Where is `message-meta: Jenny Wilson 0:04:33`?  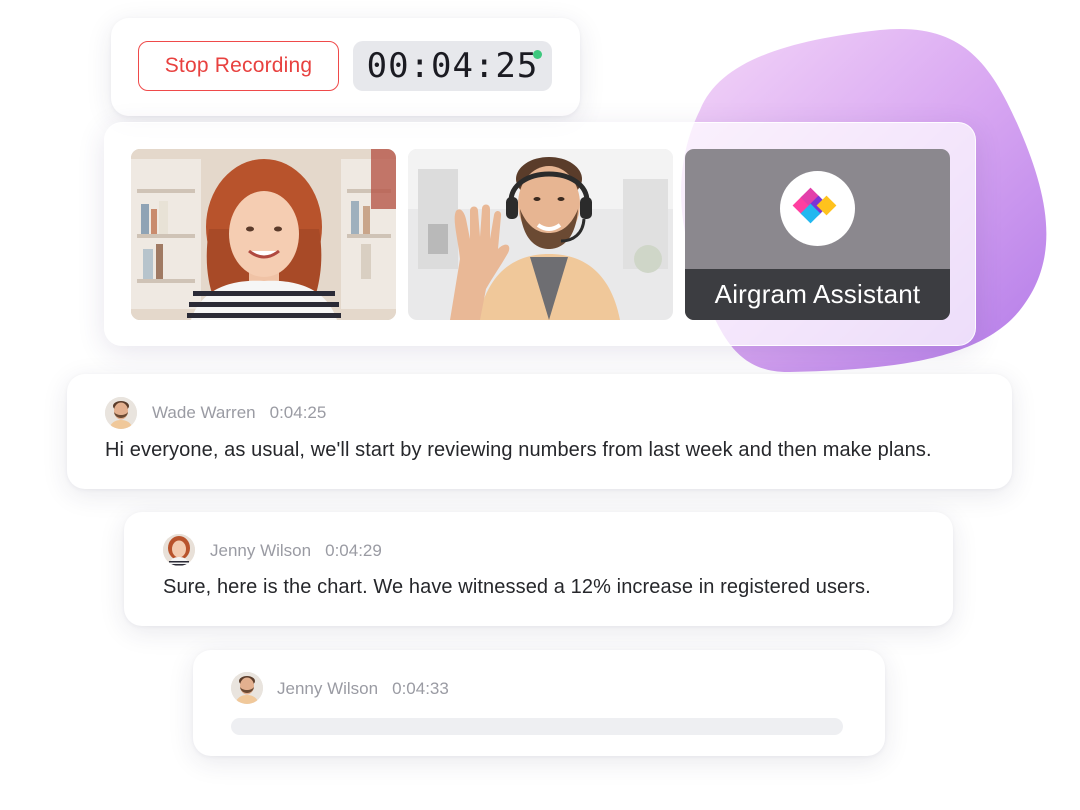
message-meta: Jenny Wilson 0:04:33 is located at coordinates (363, 689).